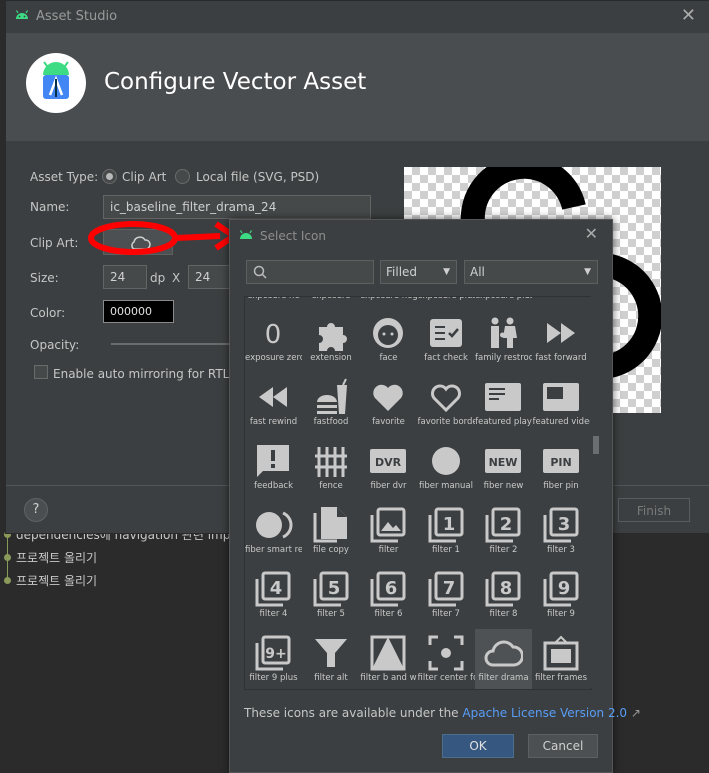 This screenshot has height=773, width=709. Describe the element at coordinates (445, 653) in the screenshot. I see `filter-center-focus-icon` at that location.